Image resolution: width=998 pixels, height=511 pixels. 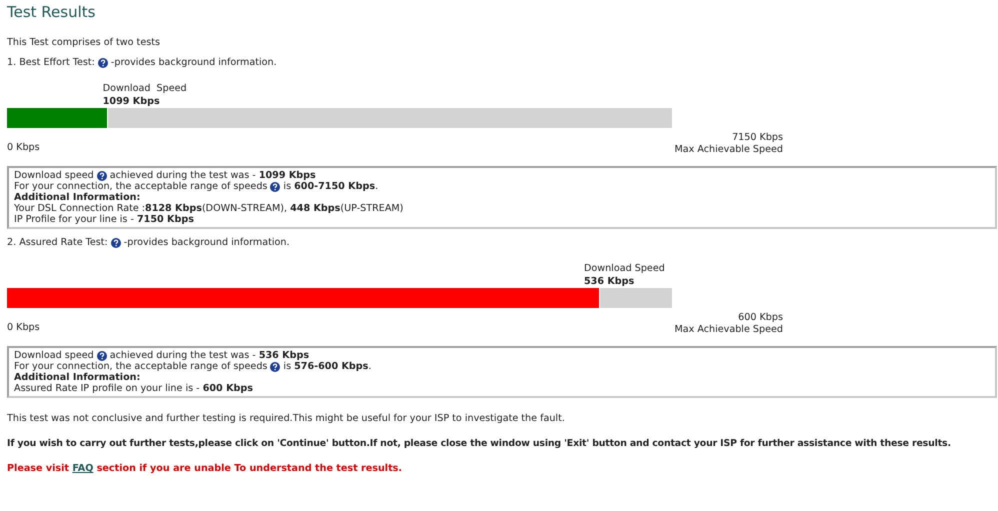 What do you see at coordinates (330, 186) in the screenshot?
I see `info-text: is 600-7150 Kbps.` at bounding box center [330, 186].